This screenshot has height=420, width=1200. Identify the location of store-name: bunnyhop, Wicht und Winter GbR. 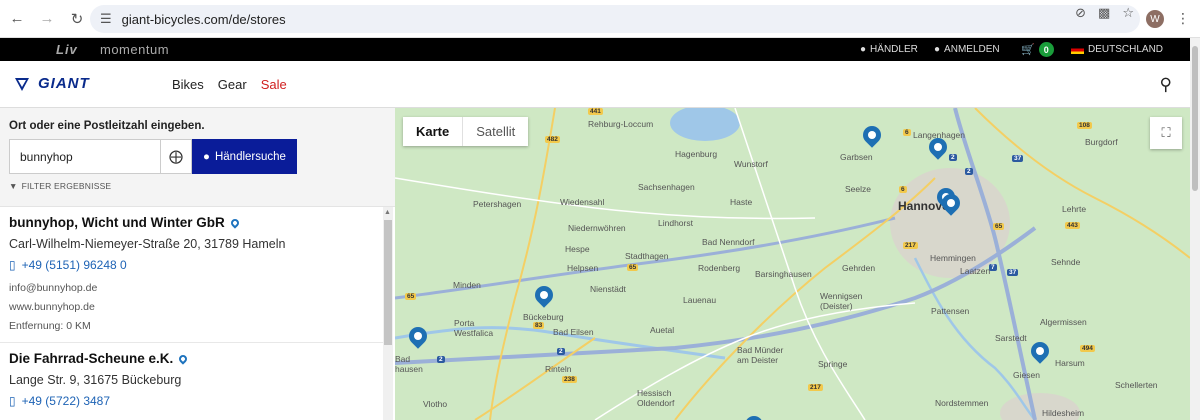
(191, 222).